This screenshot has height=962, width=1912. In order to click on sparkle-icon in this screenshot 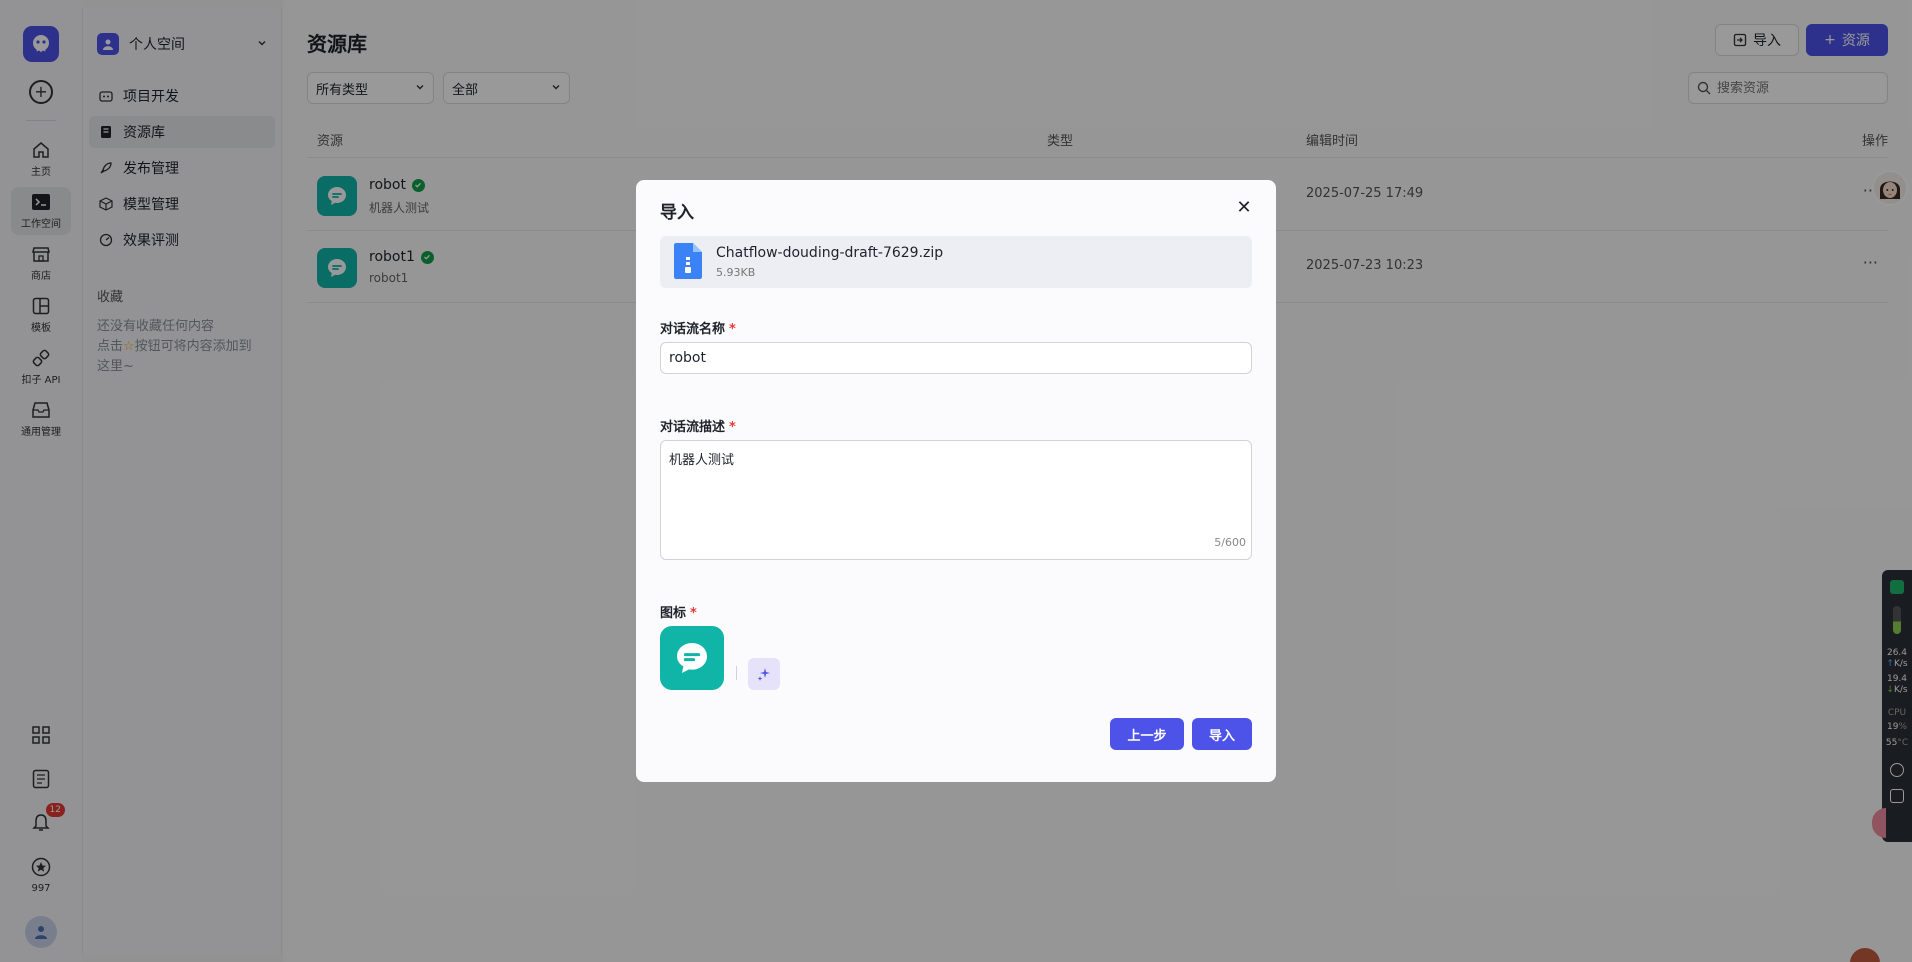, I will do `click(763, 674)`.